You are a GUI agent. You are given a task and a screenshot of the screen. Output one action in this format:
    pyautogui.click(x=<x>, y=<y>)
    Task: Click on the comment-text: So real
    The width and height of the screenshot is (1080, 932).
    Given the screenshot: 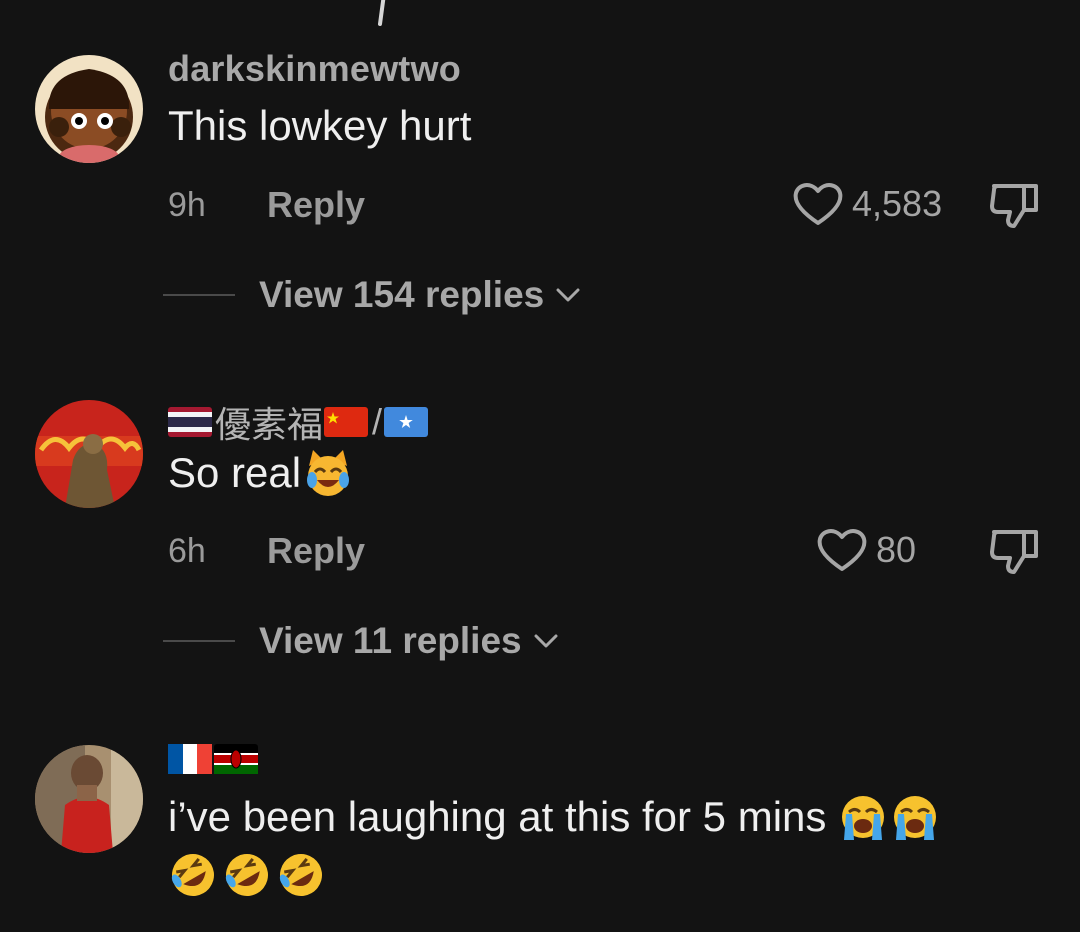 What is the action you would take?
    pyautogui.click(x=260, y=473)
    